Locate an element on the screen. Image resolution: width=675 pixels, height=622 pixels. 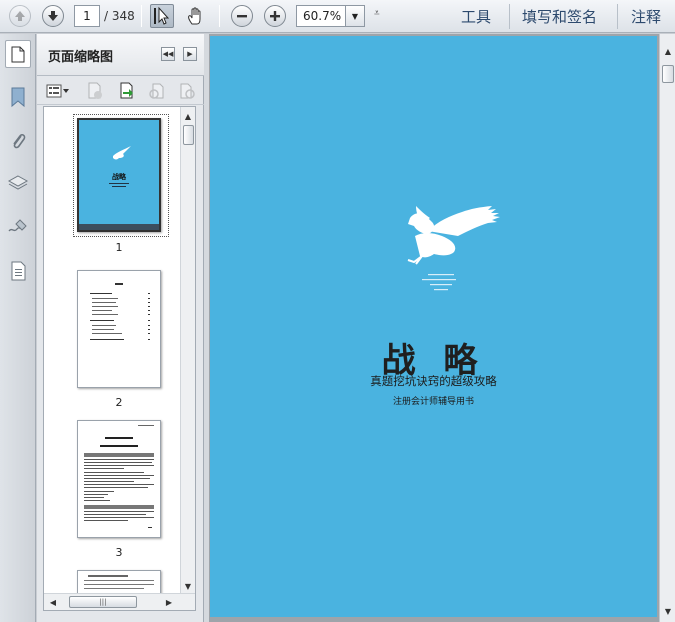
chevron-right-icon: ▶ is located at coordinates (190, 54).